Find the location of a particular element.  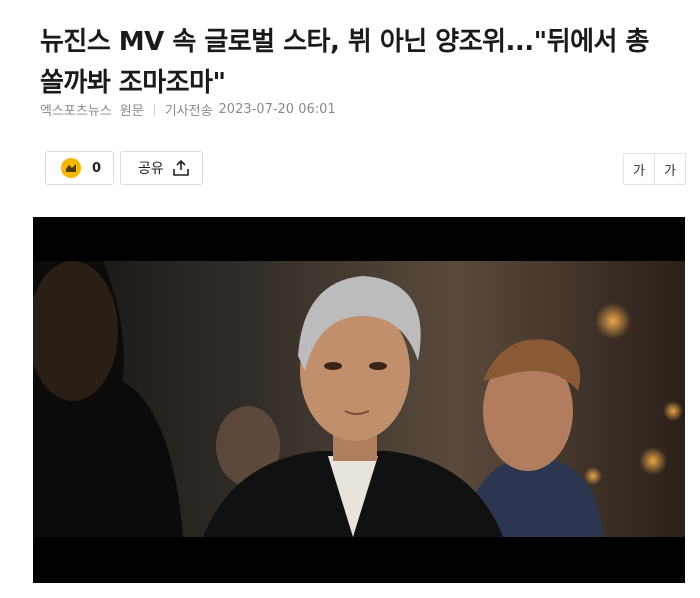

article-datetime: 2023-07-20 06:01 is located at coordinates (277, 109).